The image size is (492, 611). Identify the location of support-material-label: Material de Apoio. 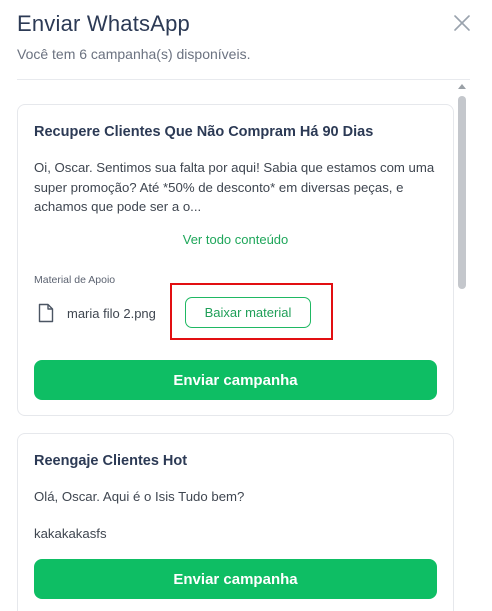
(75, 280).